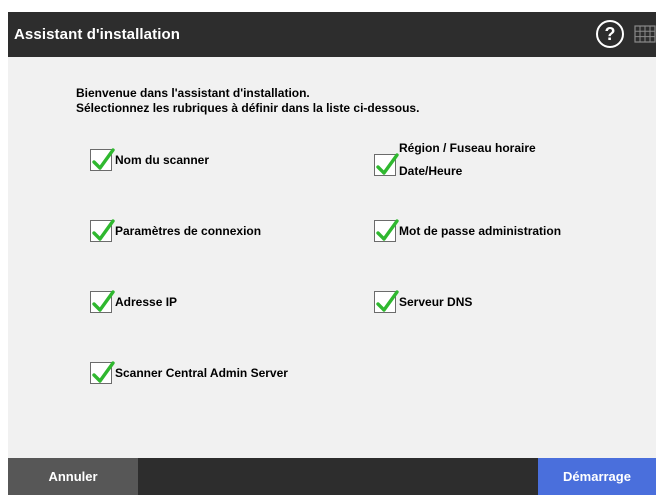 Image resolution: width=656 pixels, height=495 pixels. I want to click on checkbox-region-timezone, so click(386, 164).